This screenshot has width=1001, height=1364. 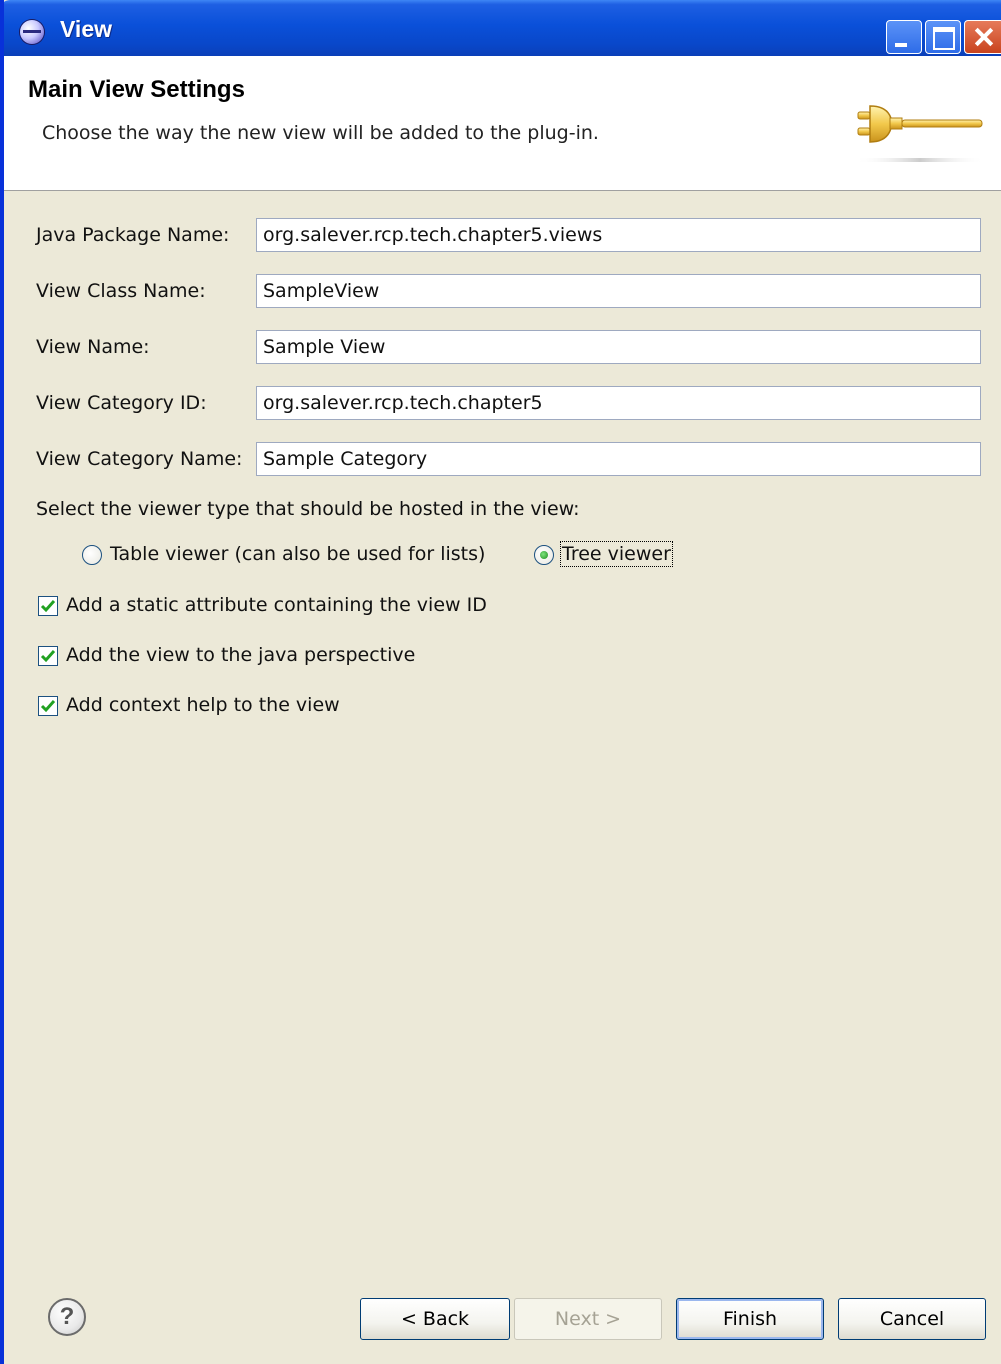 I want to click on context-help-checkbox, so click(x=48, y=706).